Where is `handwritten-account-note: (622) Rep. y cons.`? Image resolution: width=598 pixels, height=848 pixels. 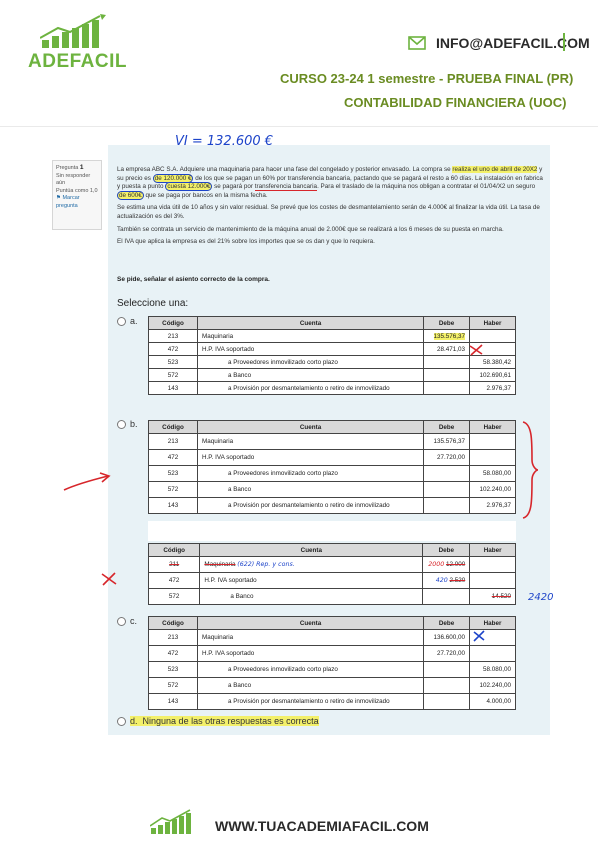
handwritten-account-note: (622) Rep. y cons. is located at coordinates (266, 564).